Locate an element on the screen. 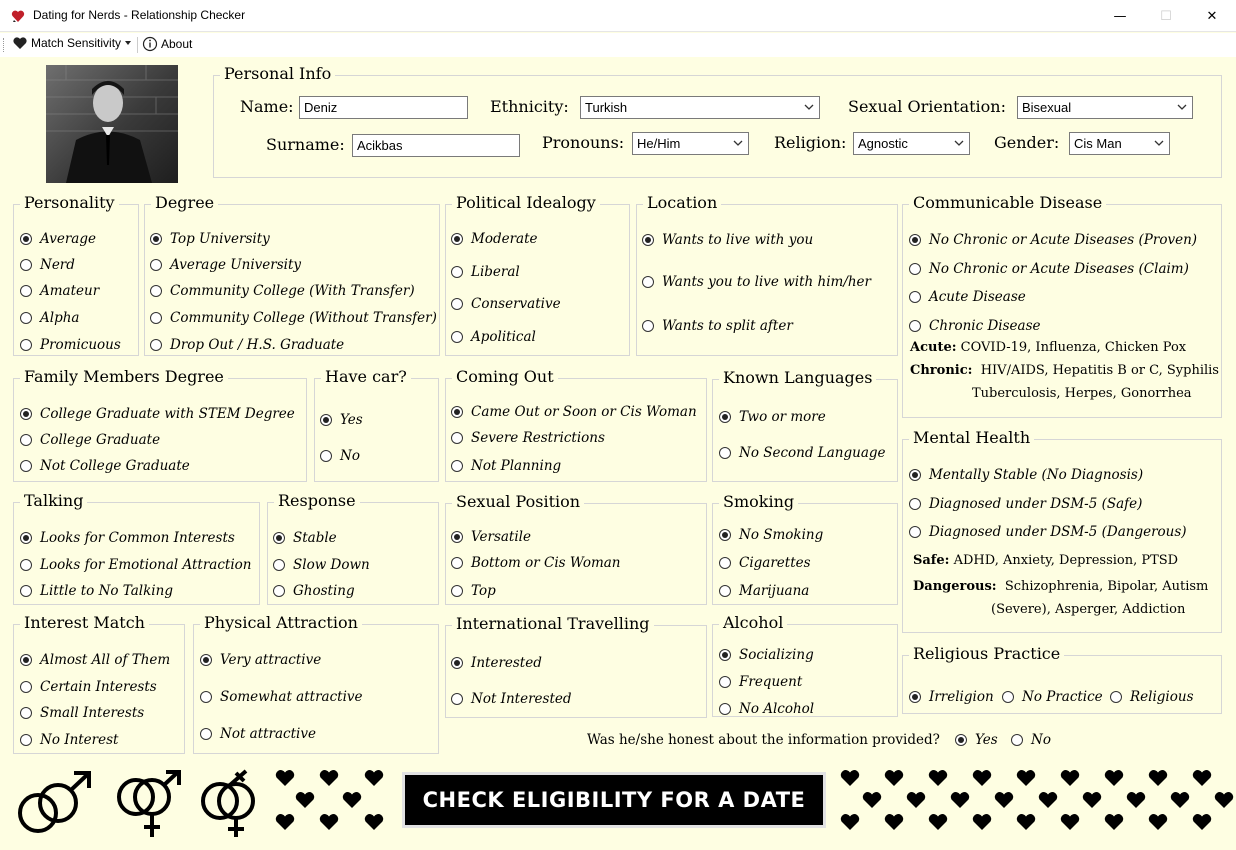 The image size is (1236, 850). interest-option-2: Certain Interests is located at coordinates (88, 687).